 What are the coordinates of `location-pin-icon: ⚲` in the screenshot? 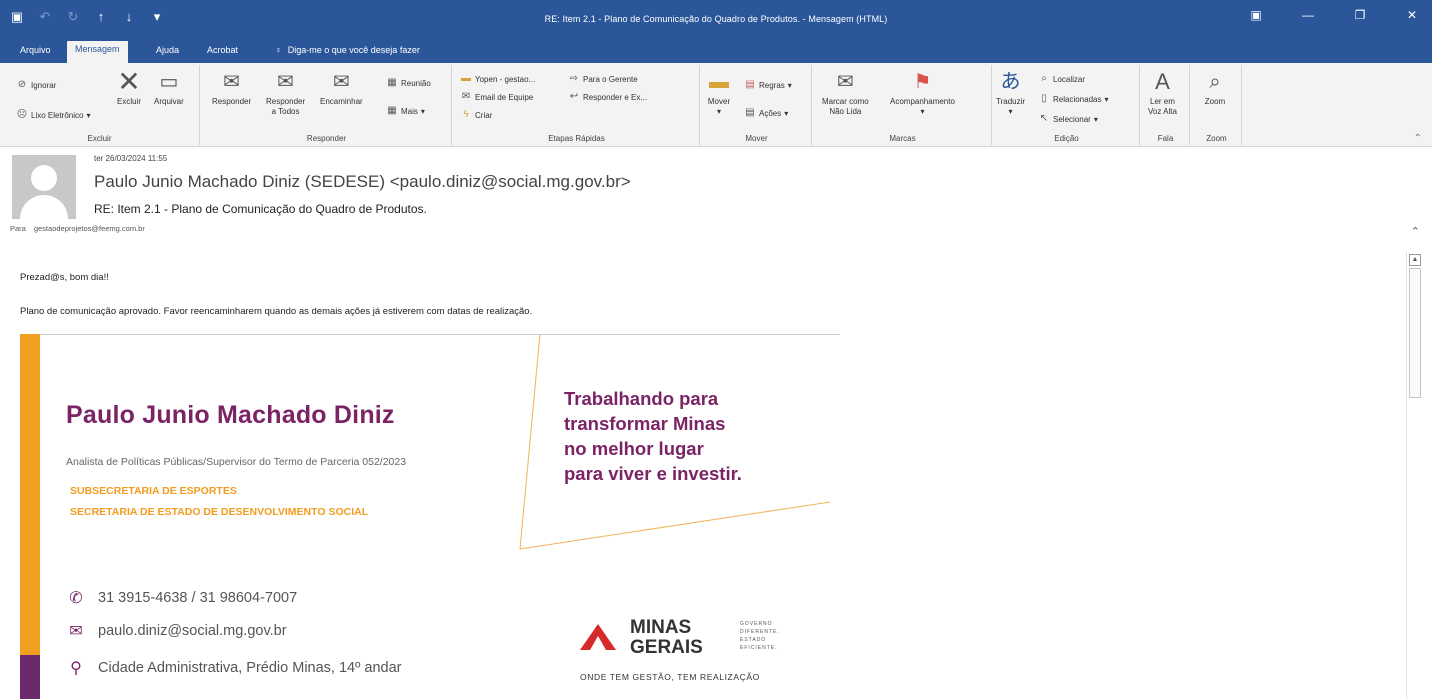 It's located at (76, 668).